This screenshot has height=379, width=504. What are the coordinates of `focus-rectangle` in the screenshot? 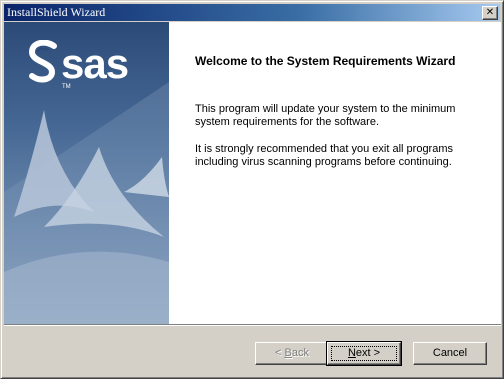 It's located at (364, 353).